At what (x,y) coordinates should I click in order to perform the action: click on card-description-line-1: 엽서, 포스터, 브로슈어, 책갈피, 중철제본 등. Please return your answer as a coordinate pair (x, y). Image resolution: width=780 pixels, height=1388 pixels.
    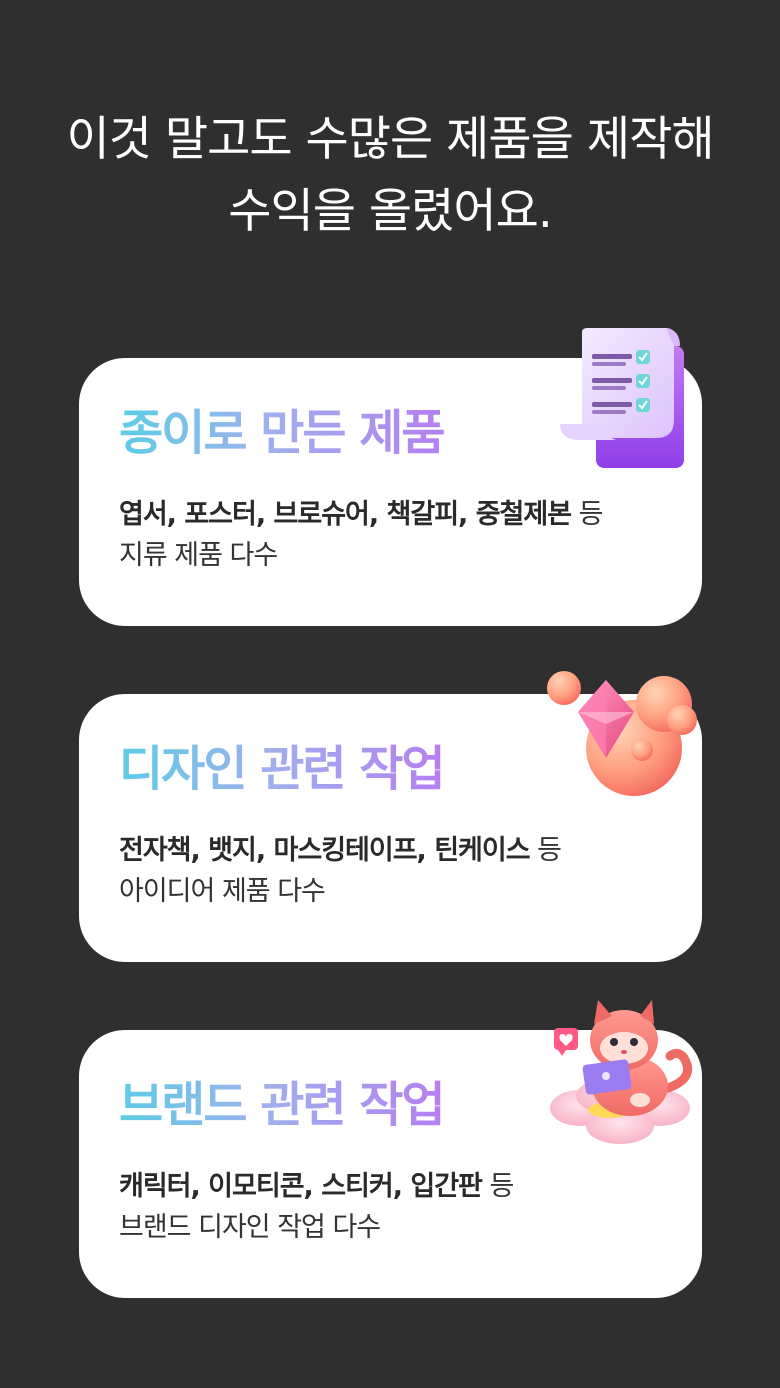
    Looking at the image, I should click on (361, 514).